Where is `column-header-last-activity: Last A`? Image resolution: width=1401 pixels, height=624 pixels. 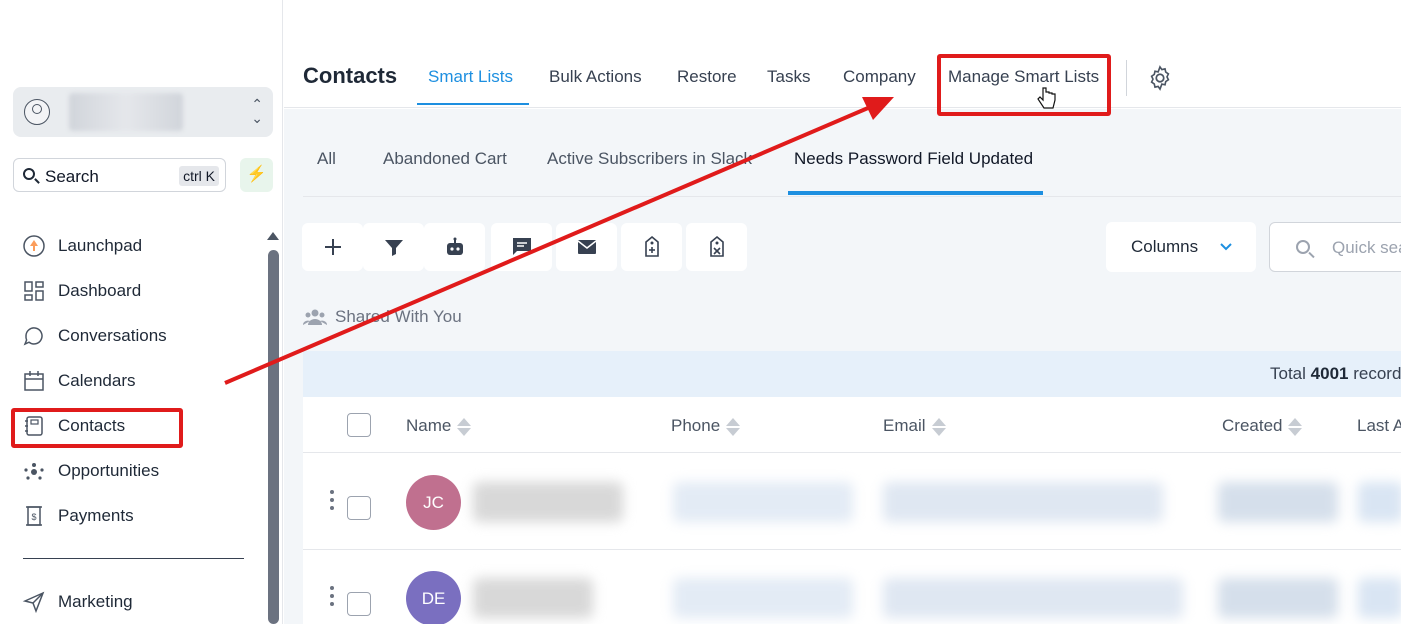 column-header-last-activity: Last A is located at coordinates (1379, 426).